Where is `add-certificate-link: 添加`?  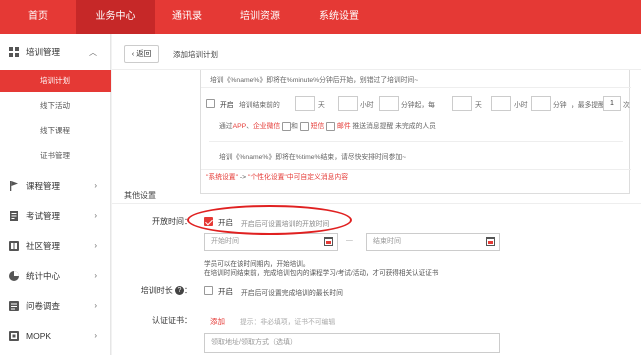 add-certificate-link: 添加 is located at coordinates (217, 321).